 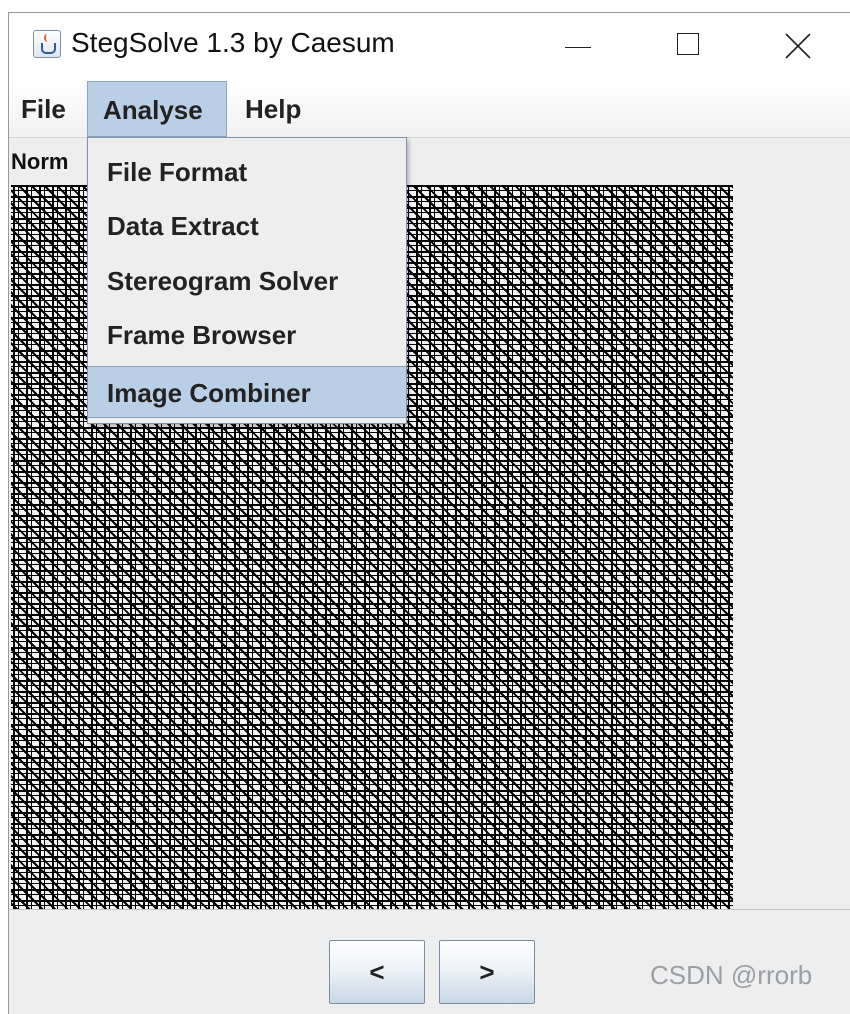 I want to click on java-icon, so click(x=47, y=44).